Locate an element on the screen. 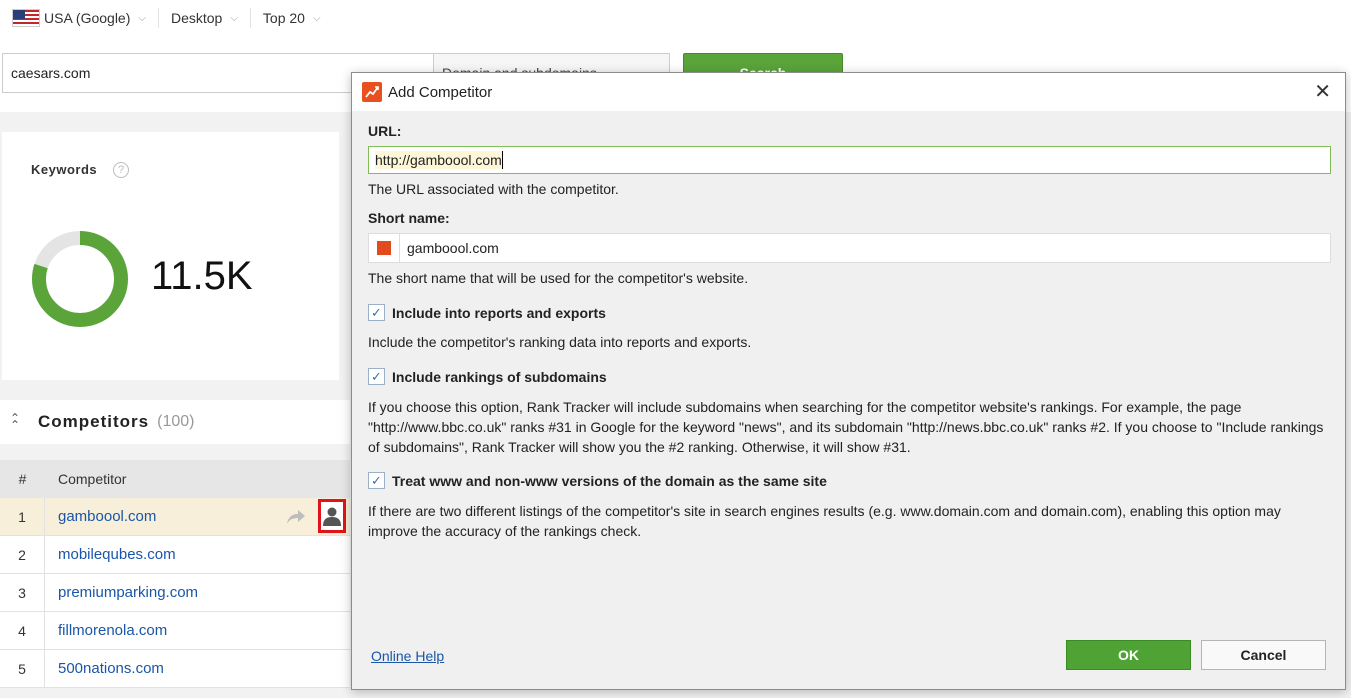 This screenshot has height=698, width=1351. competitor-link: mobilequbes.com is located at coordinates (110, 554).